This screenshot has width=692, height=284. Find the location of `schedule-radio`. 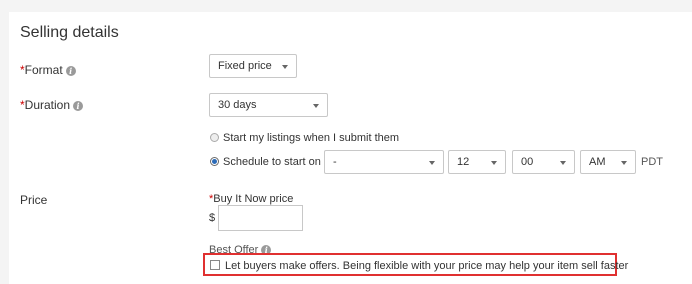

schedule-radio is located at coordinates (214, 161).